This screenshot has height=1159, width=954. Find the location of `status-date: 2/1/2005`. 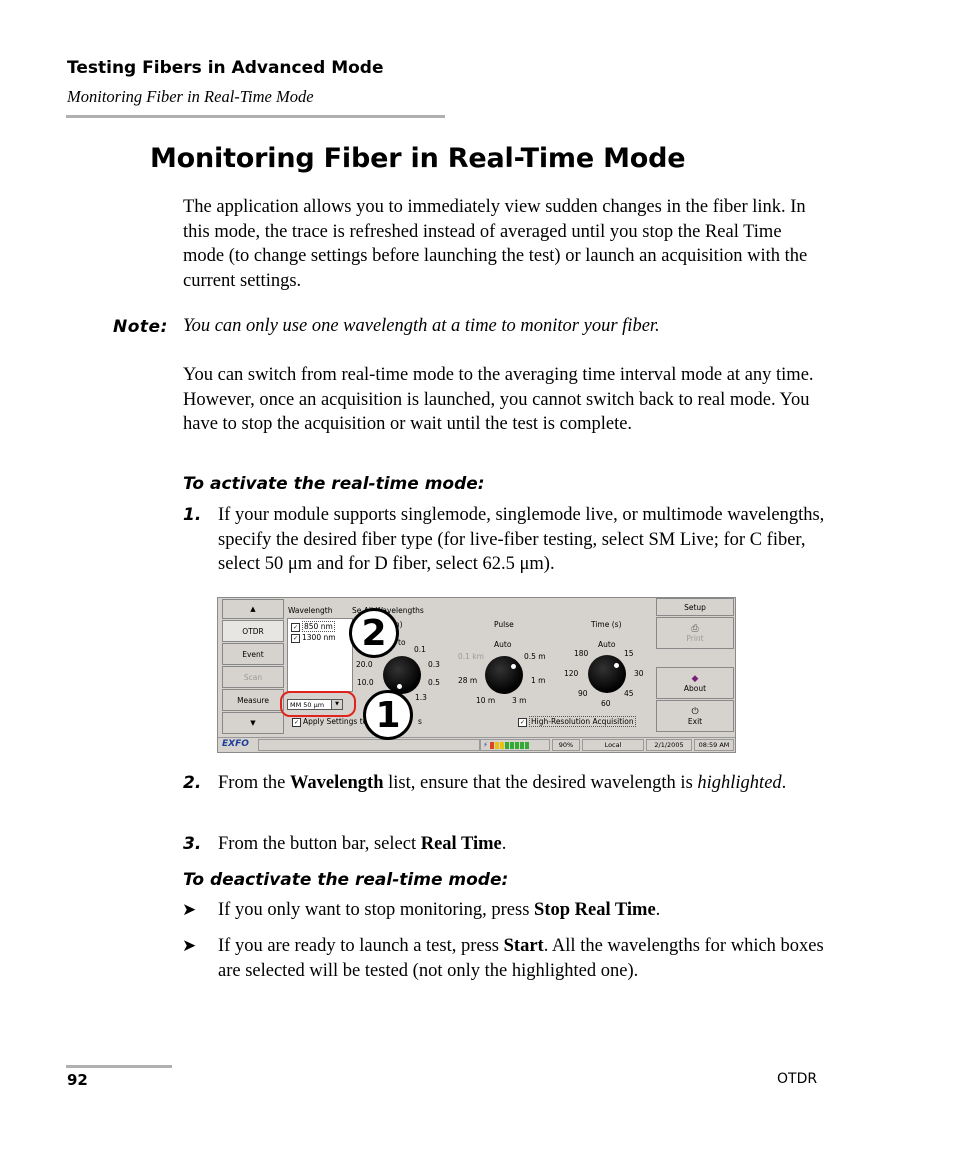

status-date: 2/1/2005 is located at coordinates (669, 745).